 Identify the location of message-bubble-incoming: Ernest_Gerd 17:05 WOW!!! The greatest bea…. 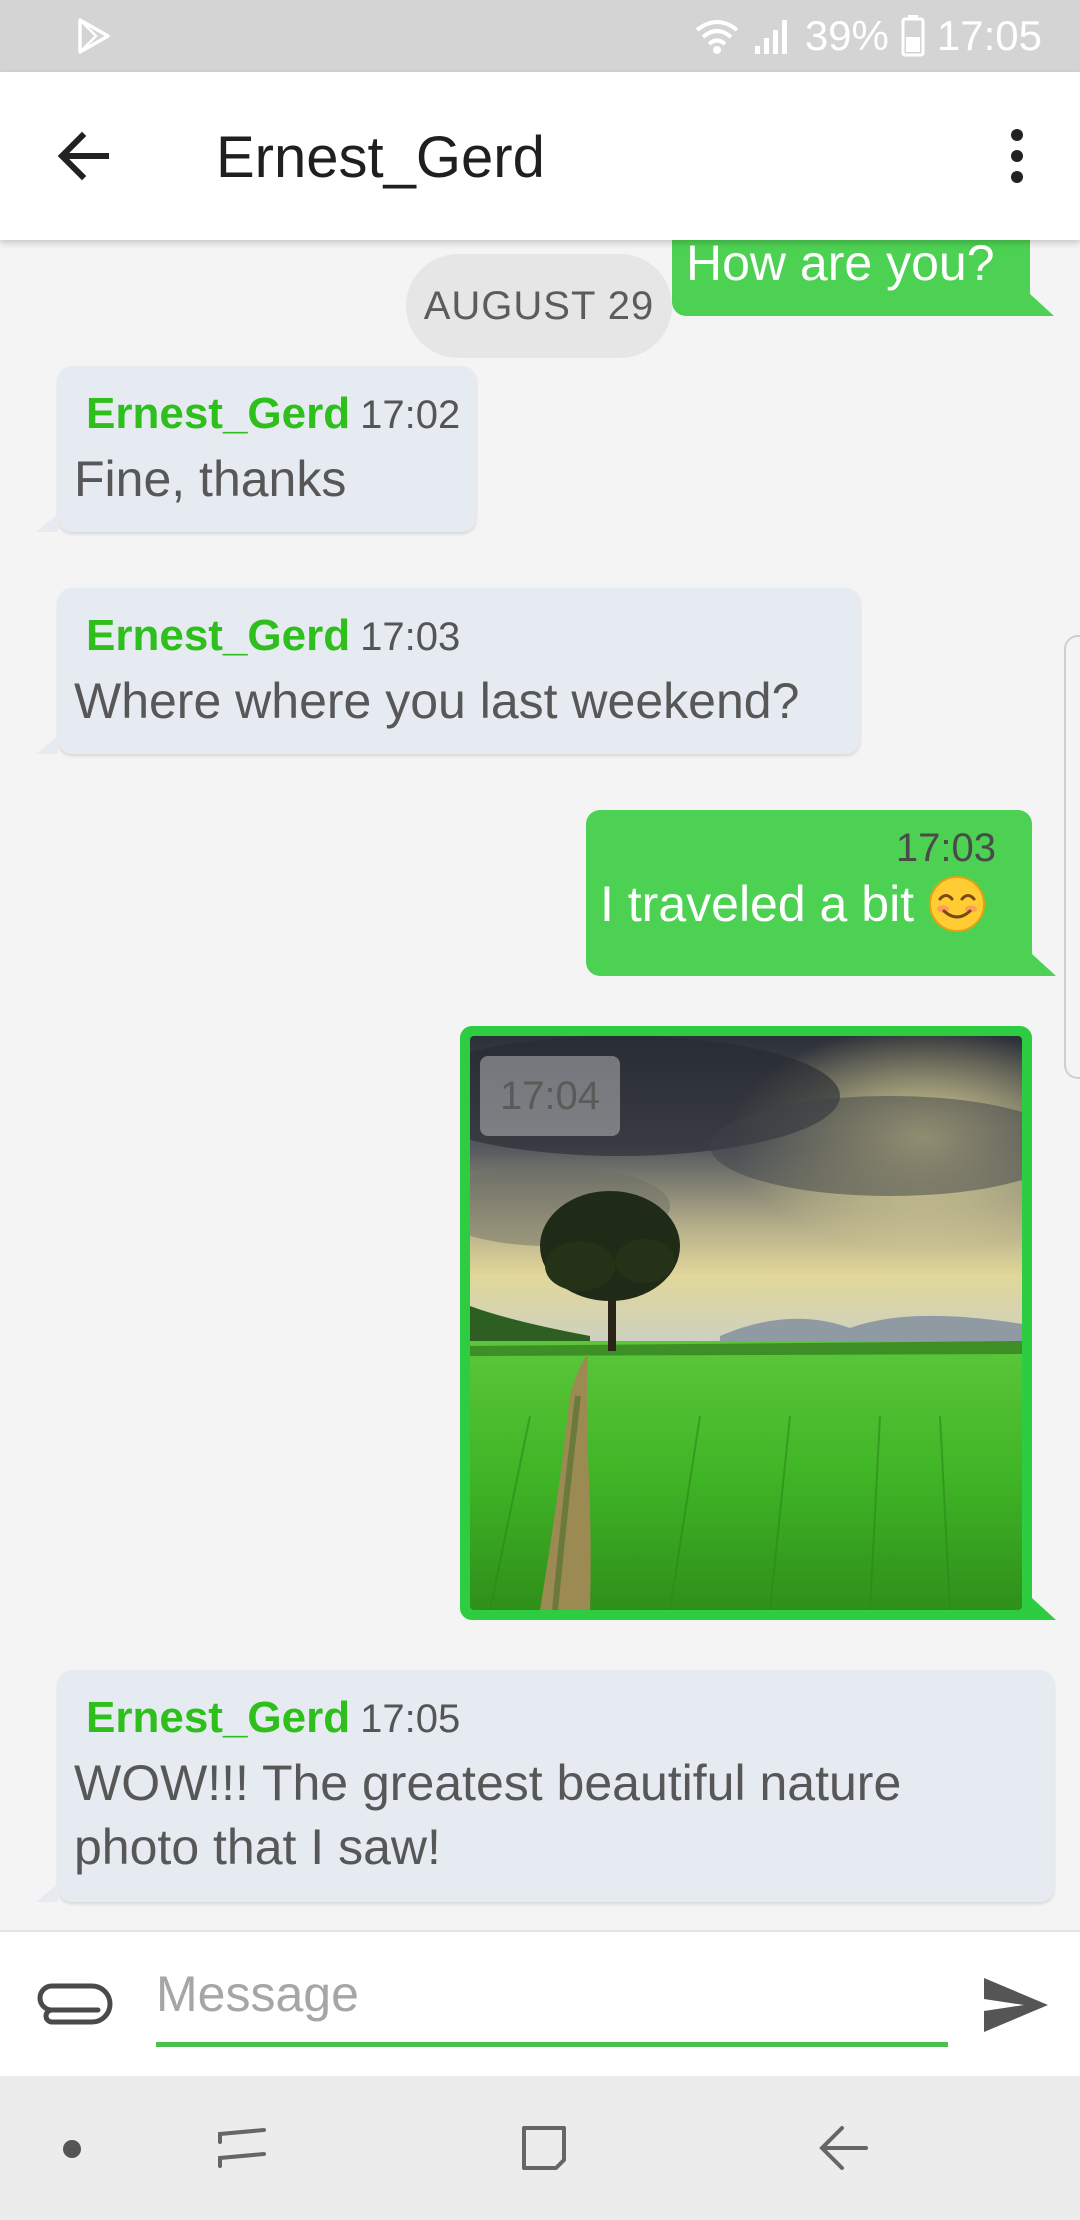
(545, 1786).